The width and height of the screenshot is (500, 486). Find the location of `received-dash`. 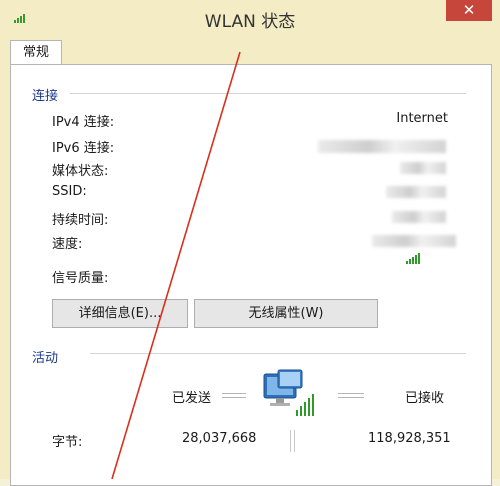

received-dash is located at coordinates (351, 395).